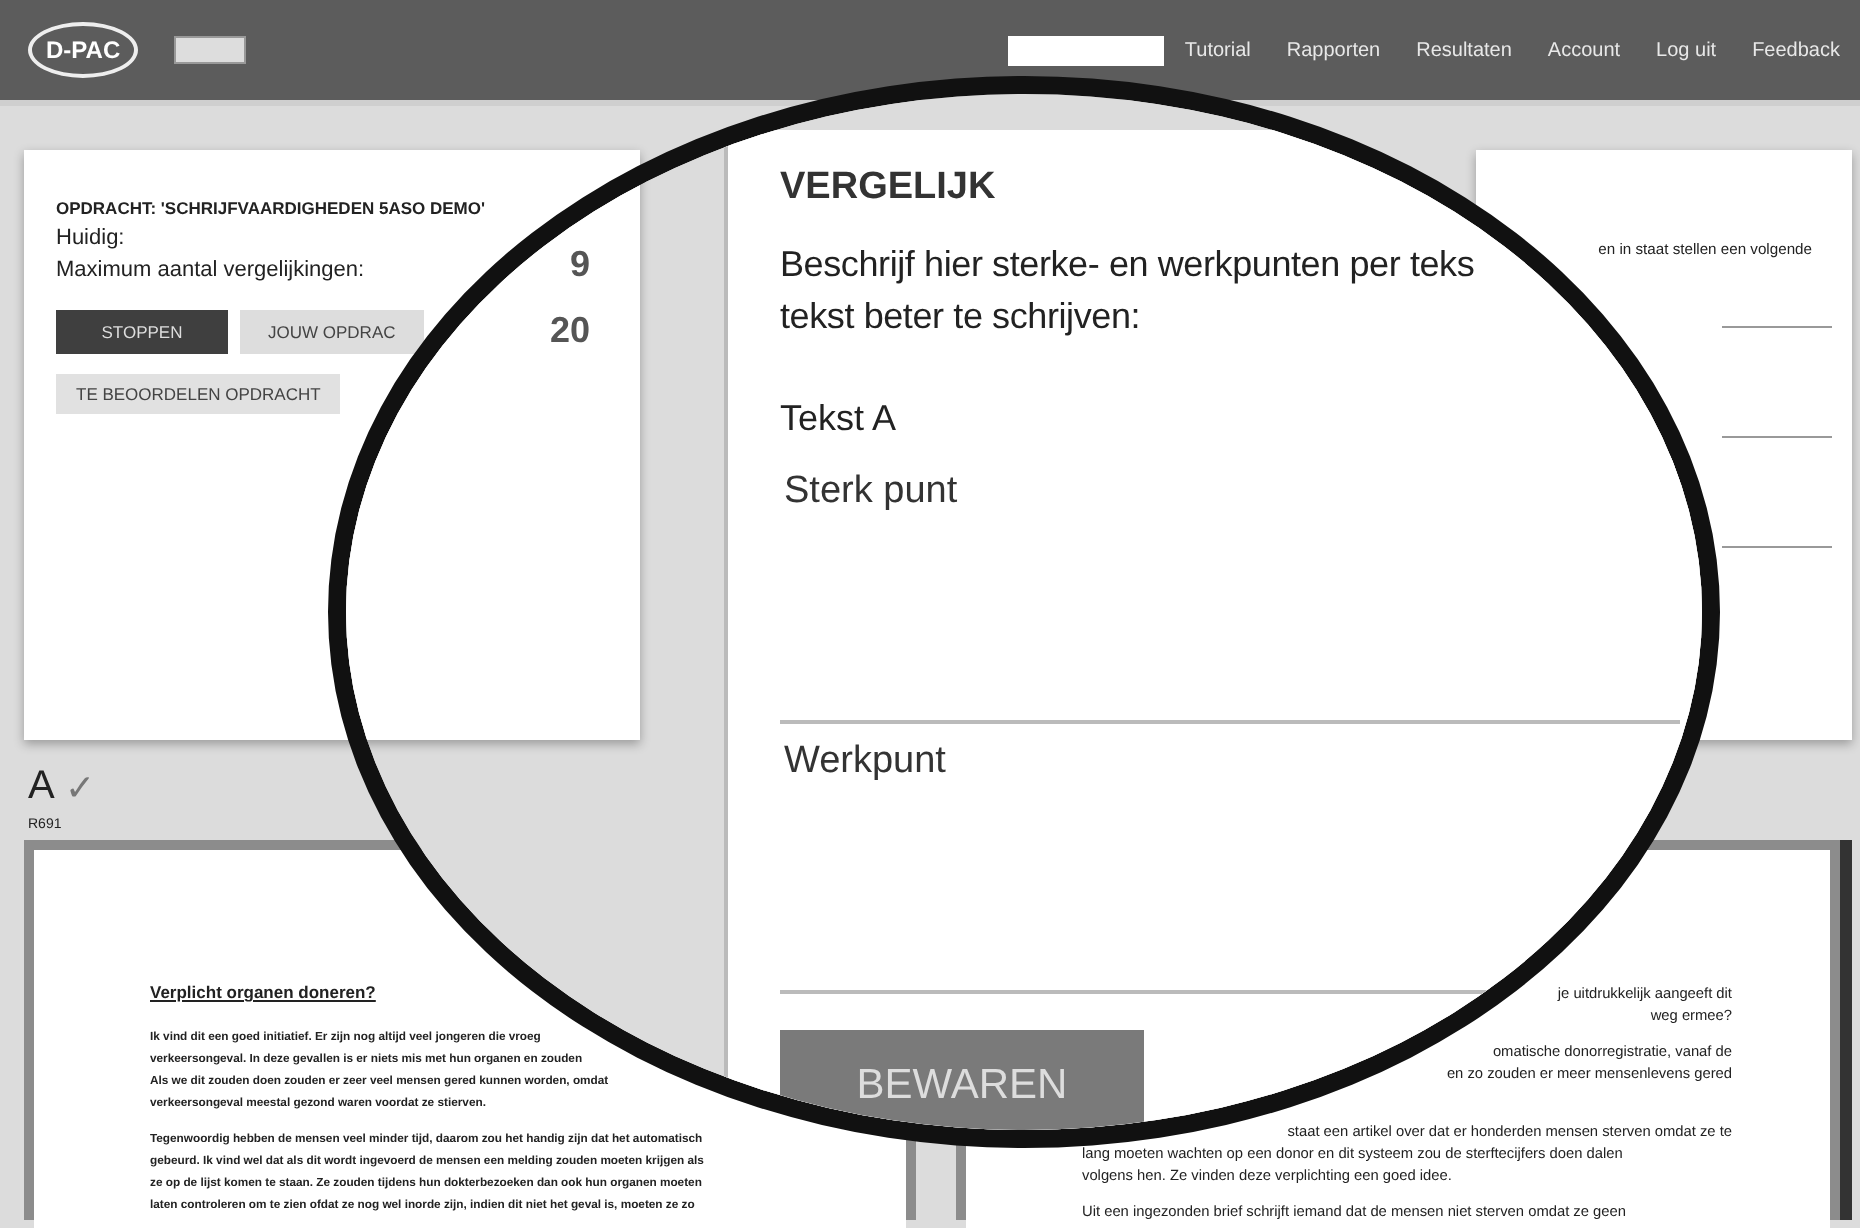  What do you see at coordinates (962, 1080) in the screenshot?
I see `save-button: BEWAREN` at bounding box center [962, 1080].